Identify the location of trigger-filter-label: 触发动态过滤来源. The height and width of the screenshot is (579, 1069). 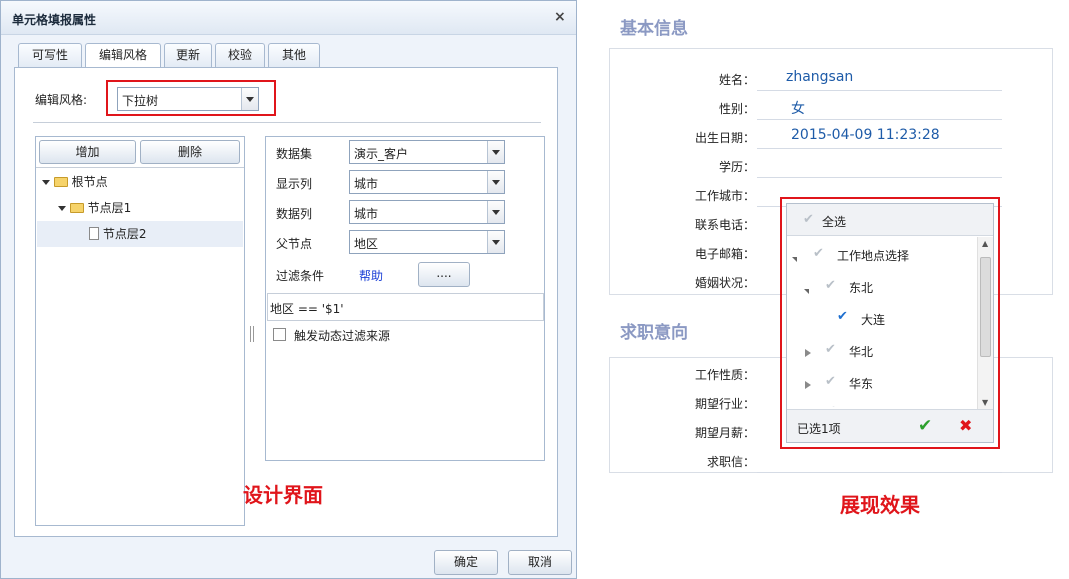
(342, 336).